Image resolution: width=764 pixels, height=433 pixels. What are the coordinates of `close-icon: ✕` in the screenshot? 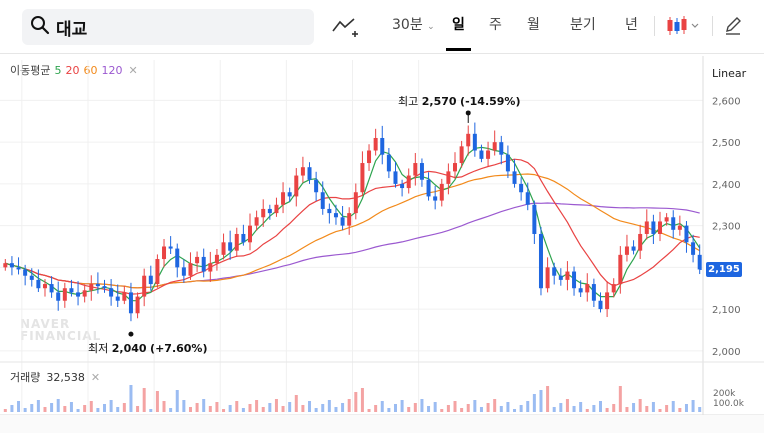 It's located at (95, 377).